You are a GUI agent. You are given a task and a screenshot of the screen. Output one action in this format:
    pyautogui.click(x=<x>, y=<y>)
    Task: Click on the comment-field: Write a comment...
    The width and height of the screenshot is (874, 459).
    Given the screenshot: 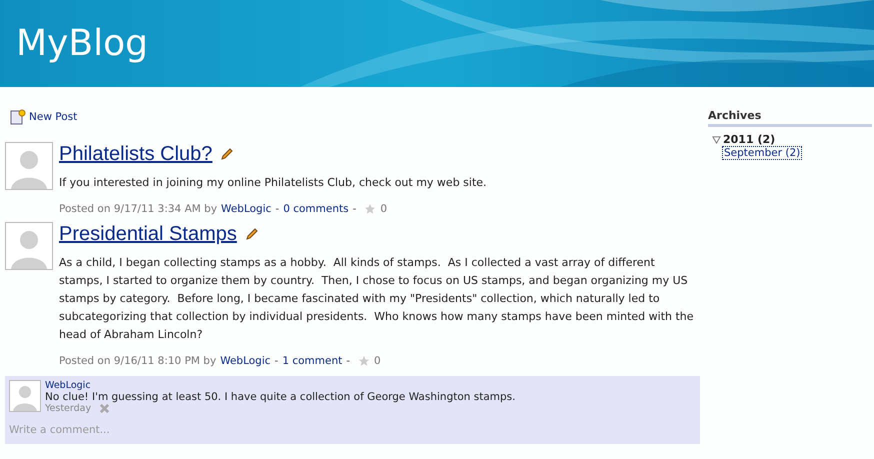 What is the action you would take?
    pyautogui.click(x=209, y=430)
    